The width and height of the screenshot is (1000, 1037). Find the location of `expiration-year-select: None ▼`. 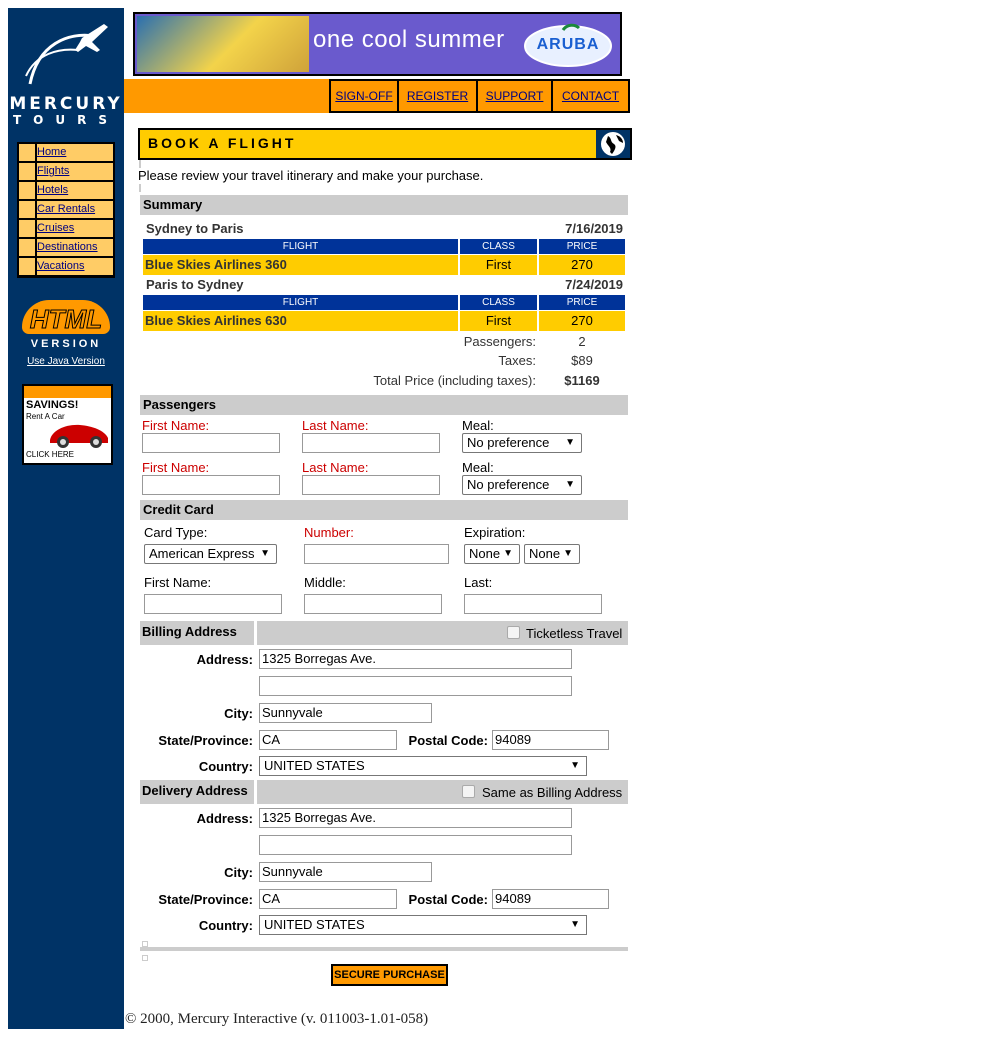

expiration-year-select: None ▼ is located at coordinates (552, 554).